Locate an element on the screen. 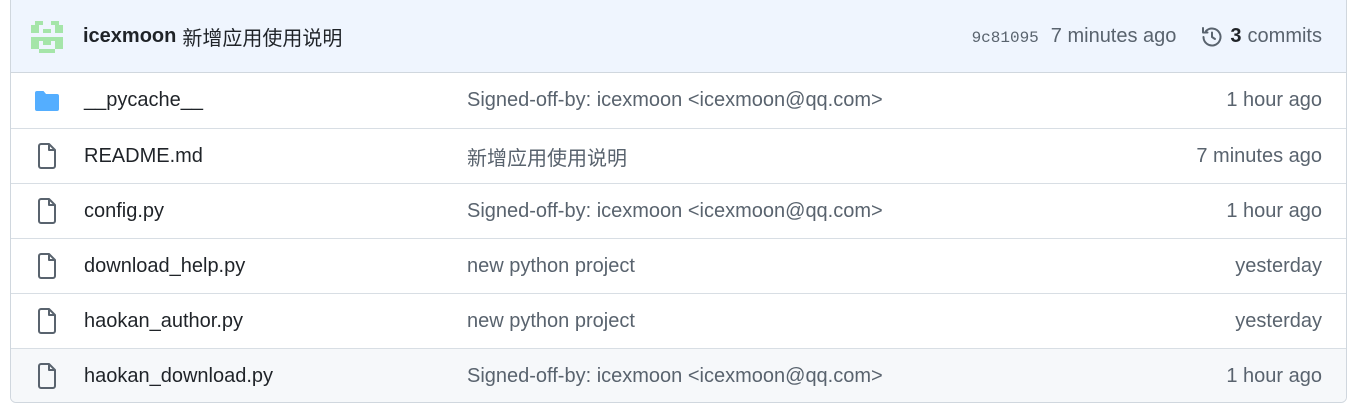 The image size is (1349, 420). file-name-link: __pycache__ is located at coordinates (275, 100).